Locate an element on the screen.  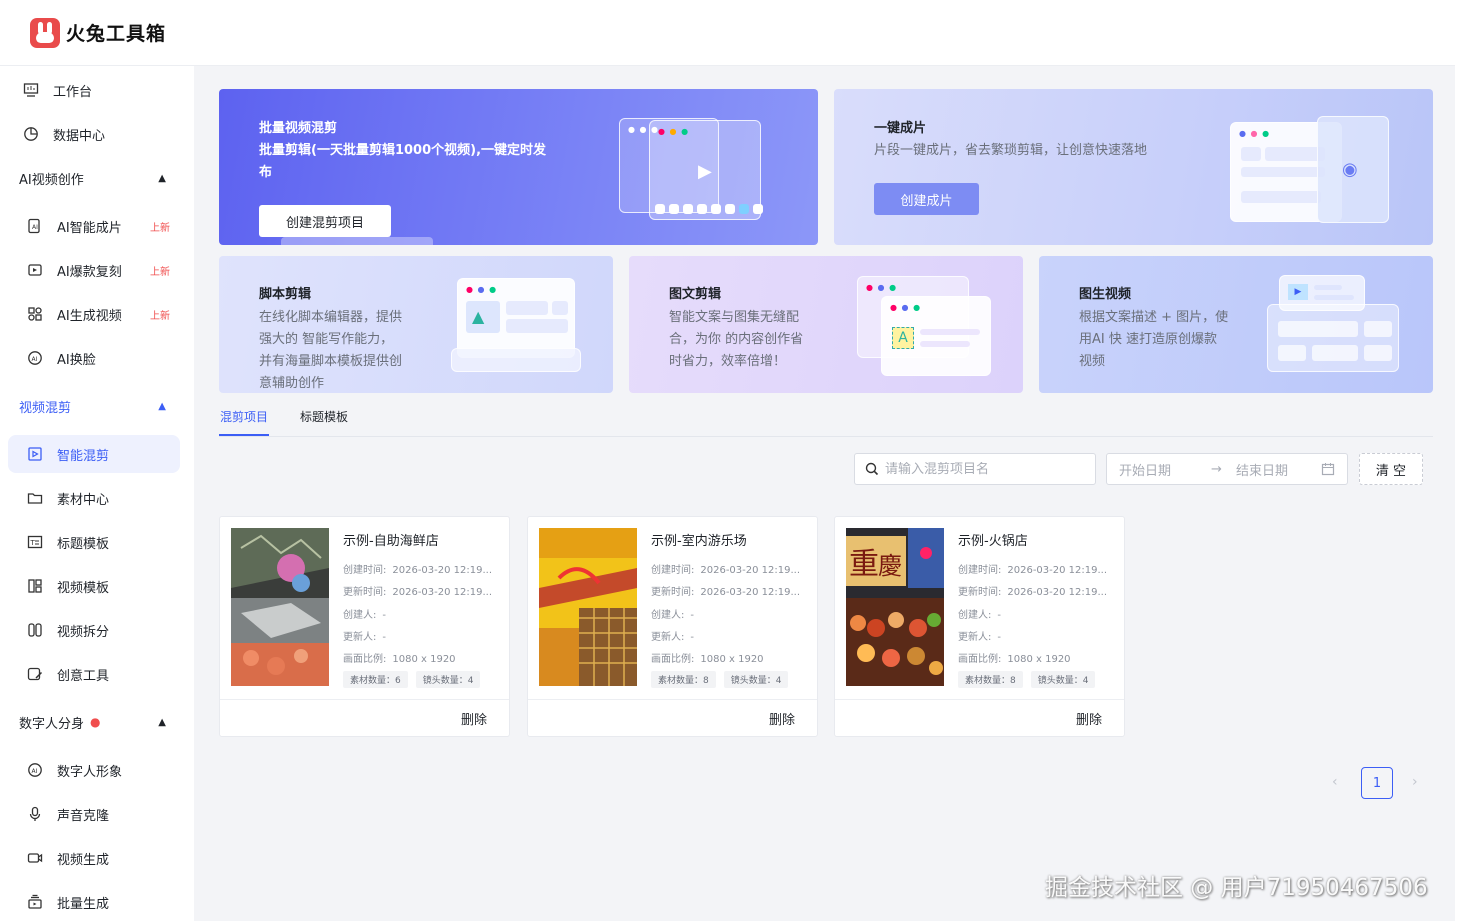
material-count-tag: 素材数量：8 is located at coordinates (683, 679).